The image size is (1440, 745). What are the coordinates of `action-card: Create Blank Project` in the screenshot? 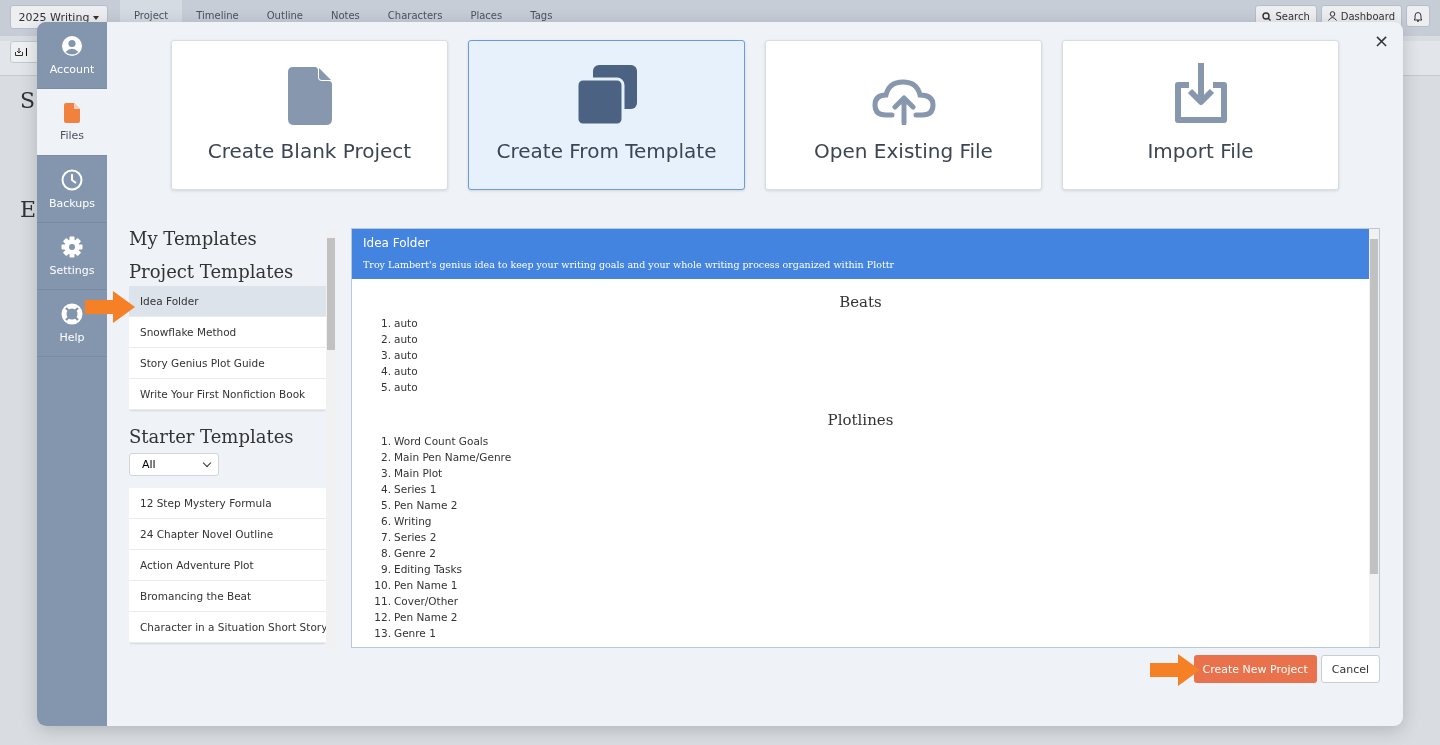 It's located at (309, 115).